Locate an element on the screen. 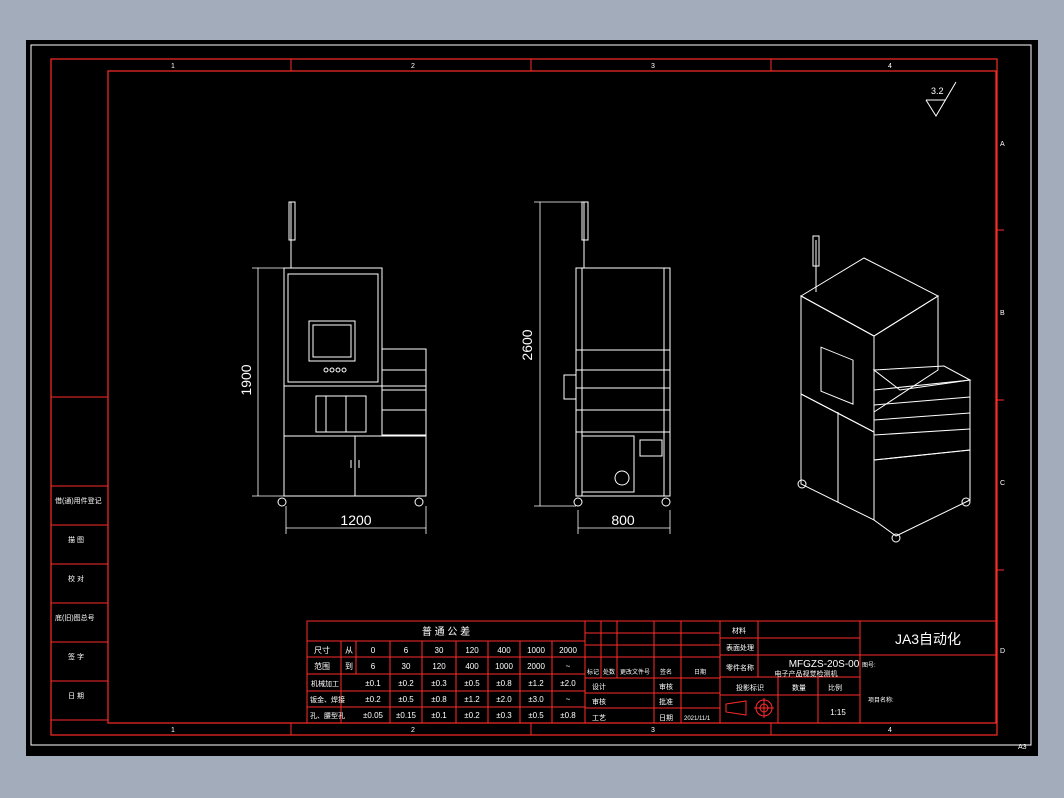 Image resolution: width=1064 pixels, height=798 pixels. approval-right-0: 审核 is located at coordinates (666, 686).